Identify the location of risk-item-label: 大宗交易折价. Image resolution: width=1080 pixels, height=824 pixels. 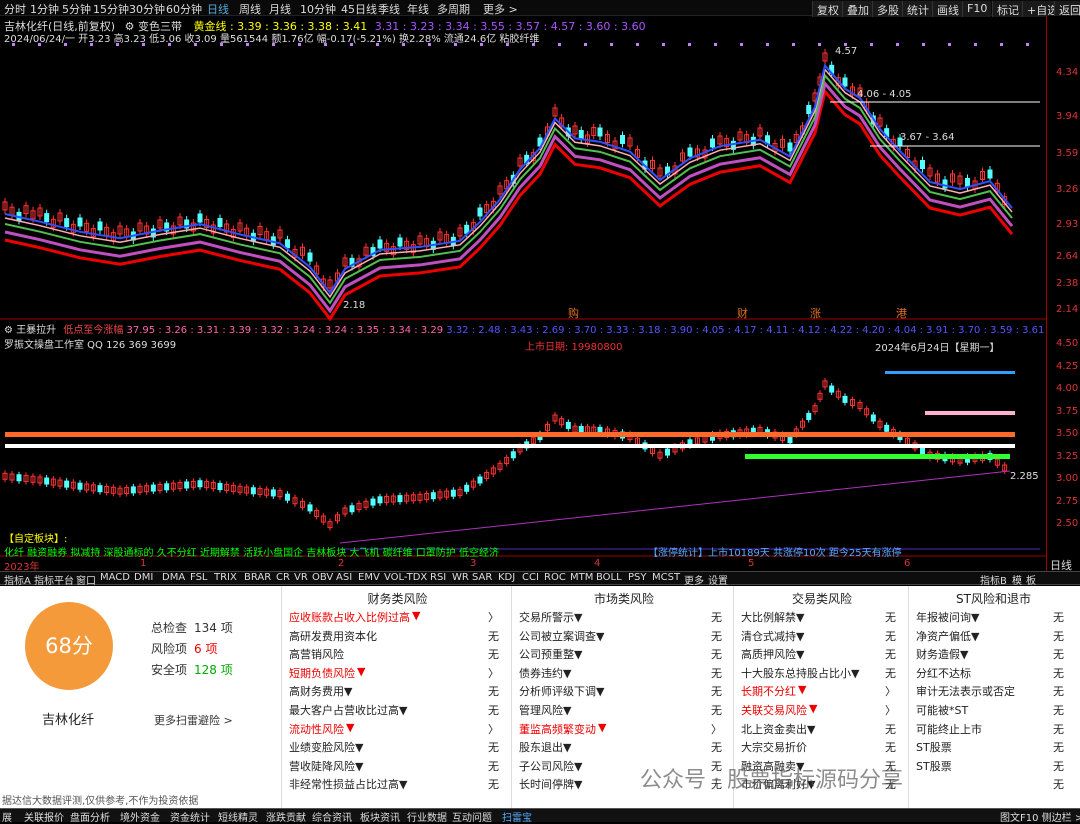
(774, 747).